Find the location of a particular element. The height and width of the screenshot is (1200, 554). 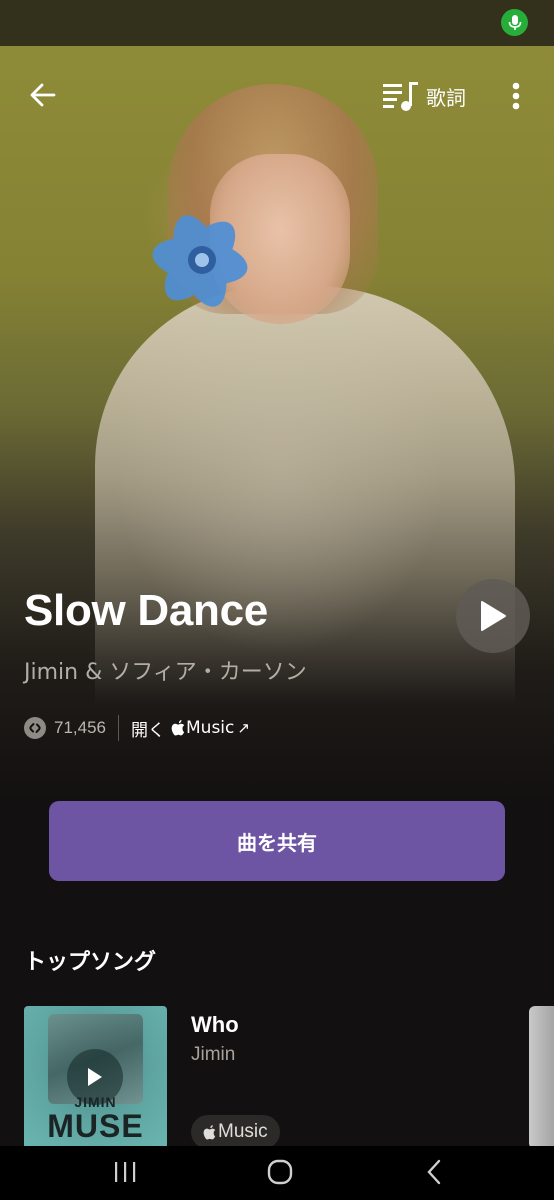

lyrics-button: 歌詞 is located at coordinates (424, 96).